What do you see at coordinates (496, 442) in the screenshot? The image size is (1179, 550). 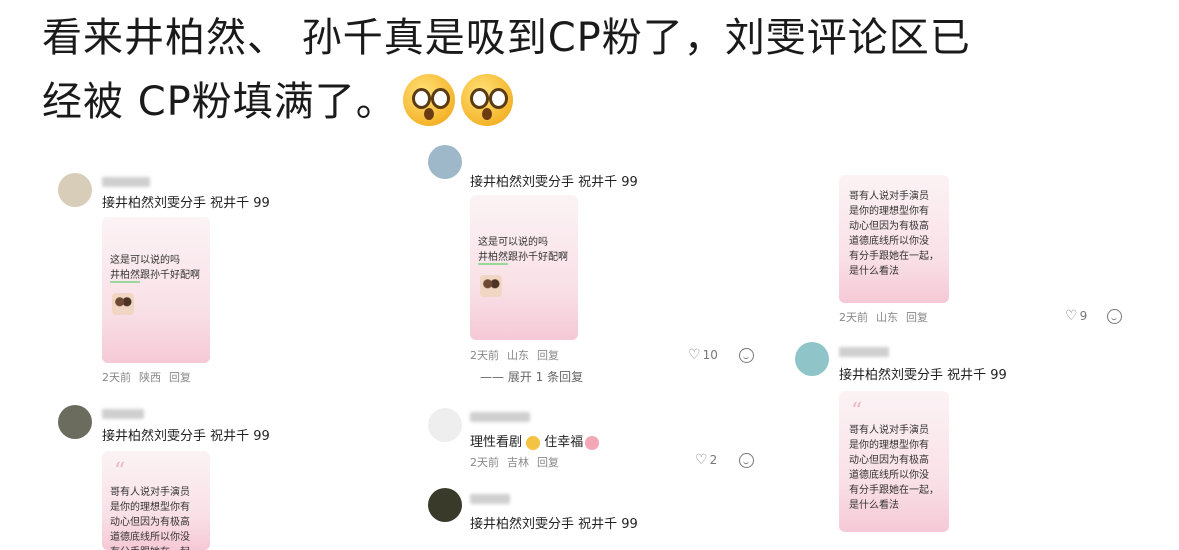 I see `comment-text-main: 理性看剧` at bounding box center [496, 442].